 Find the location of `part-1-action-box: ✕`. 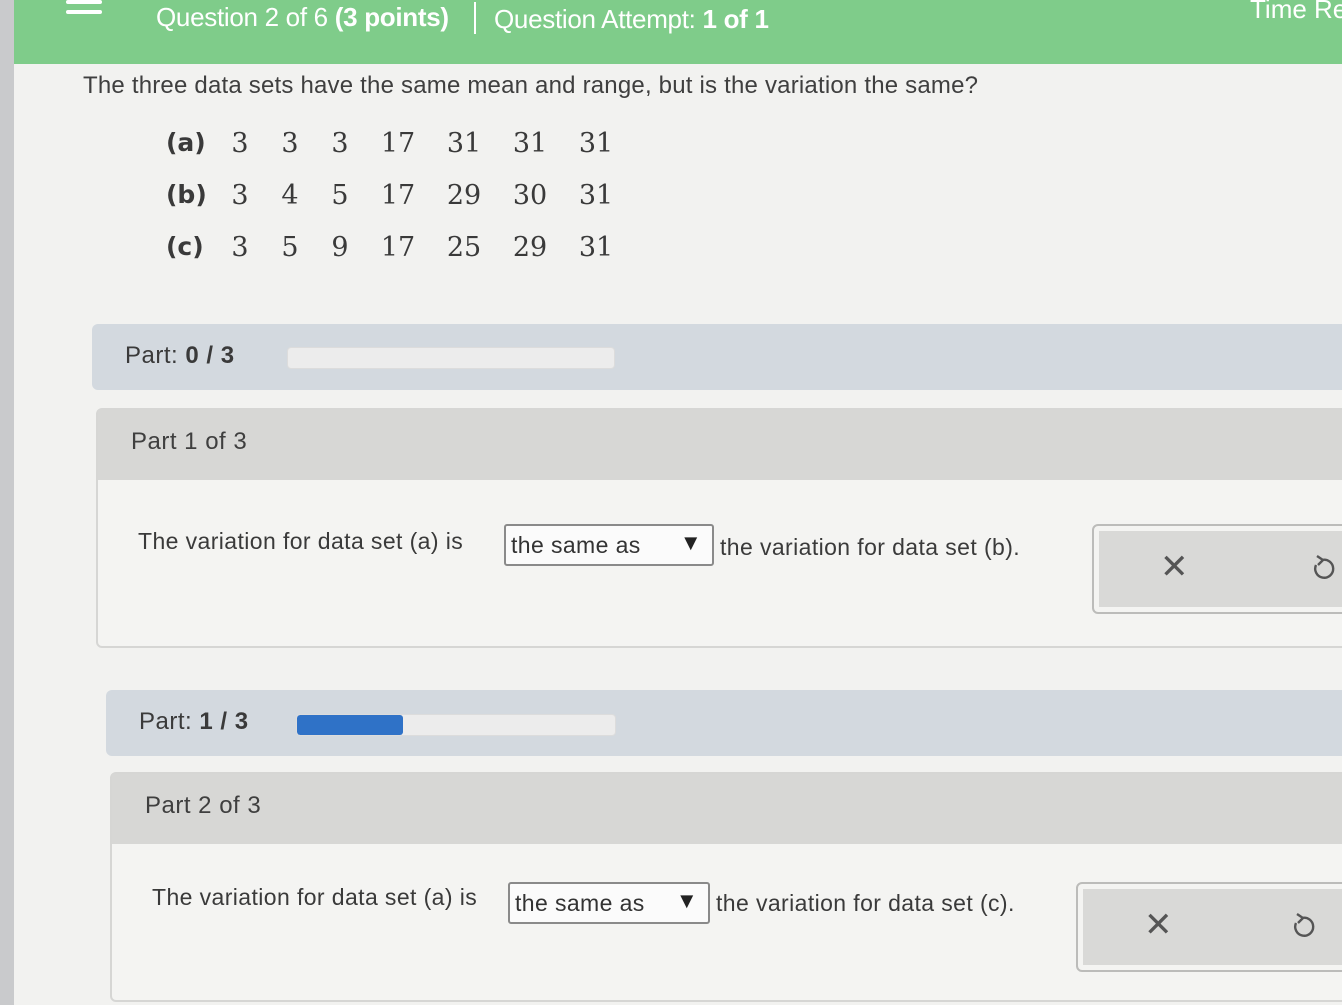

part-1-action-box: ✕ is located at coordinates (1217, 569).